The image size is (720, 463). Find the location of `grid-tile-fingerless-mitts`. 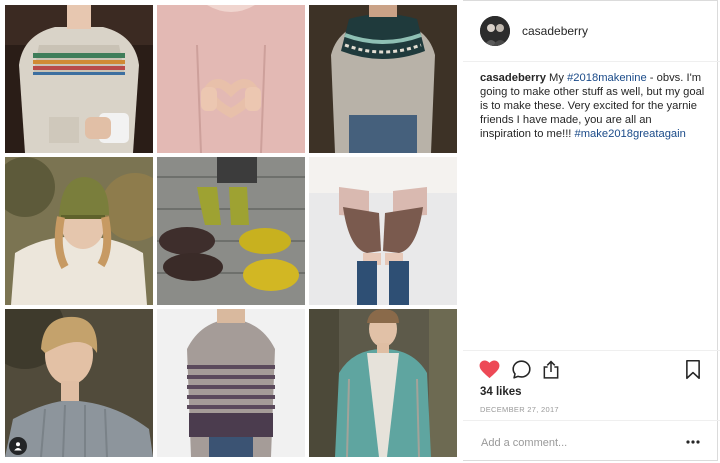

grid-tile-fingerless-mitts is located at coordinates (383, 231).